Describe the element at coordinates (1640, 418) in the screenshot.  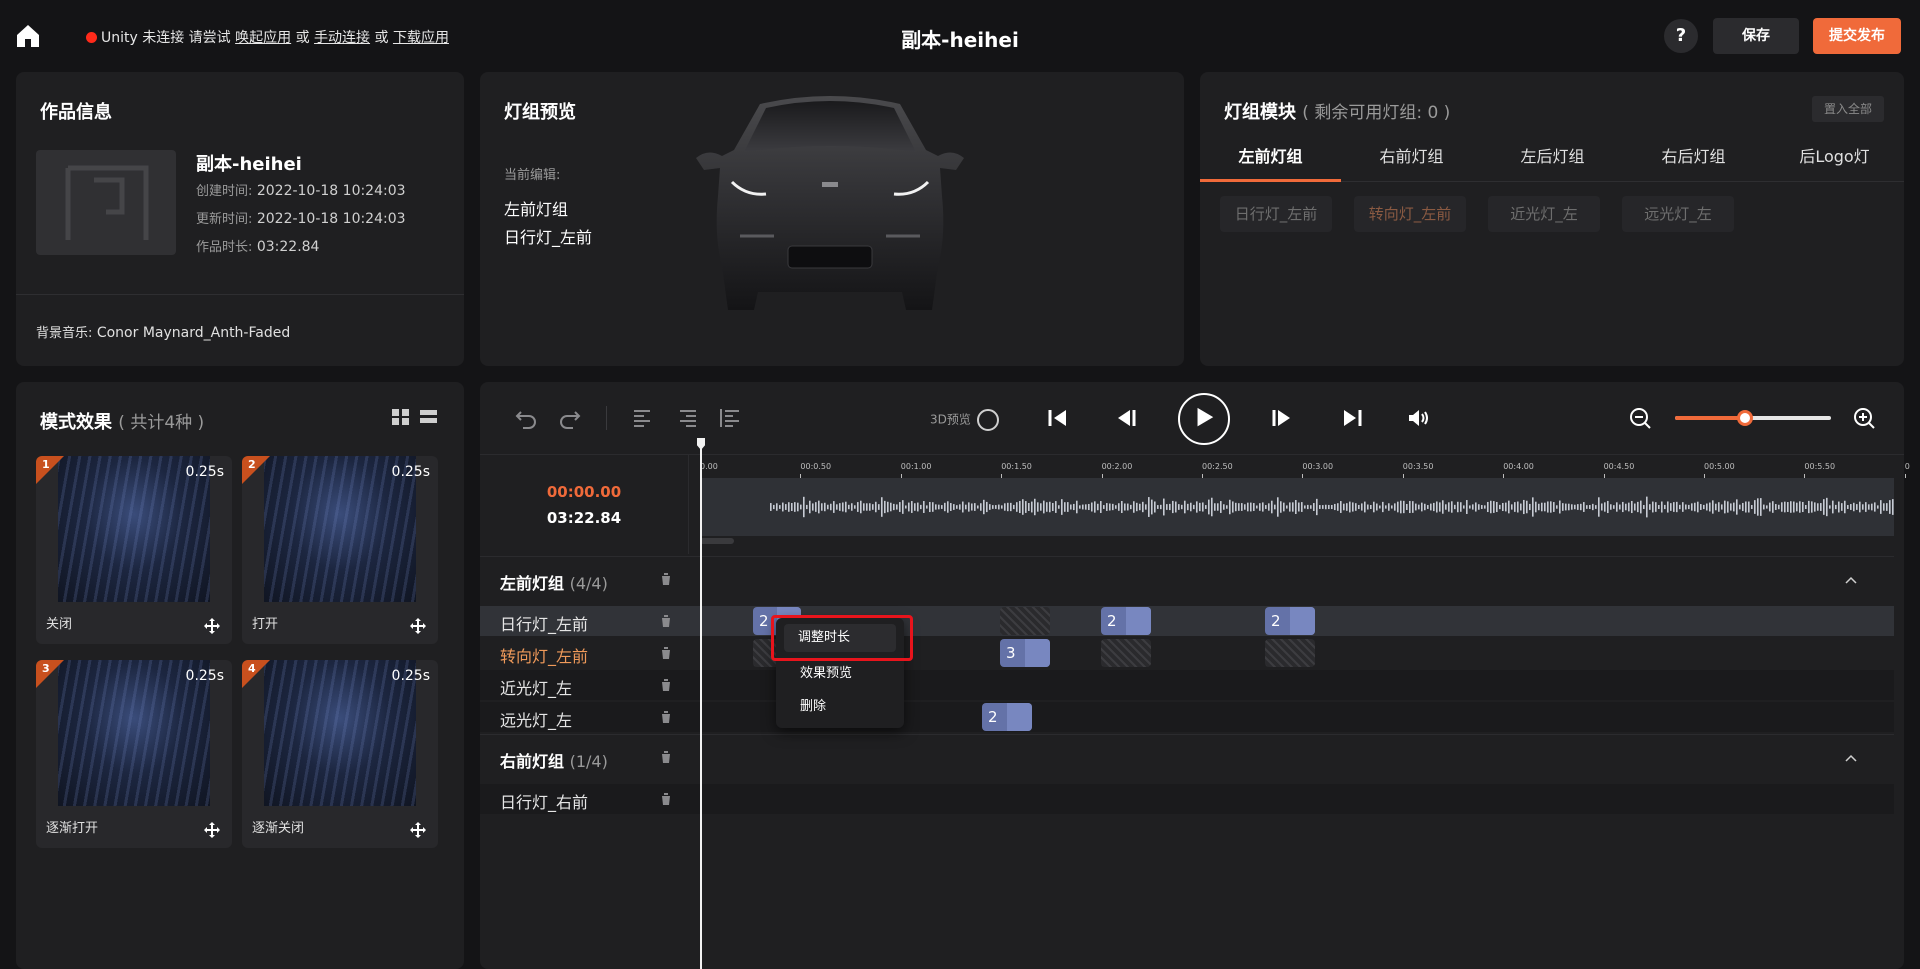
I see `zoom-out-icon` at that location.